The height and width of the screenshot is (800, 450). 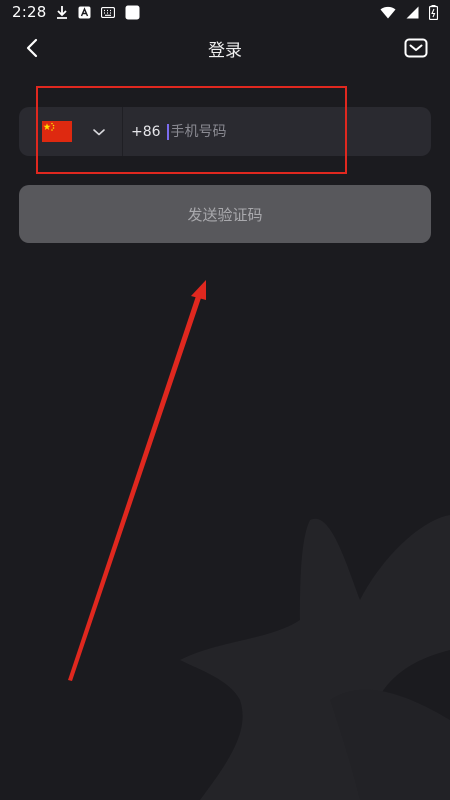 I want to click on background-curve-shape, so click(x=390, y=744).